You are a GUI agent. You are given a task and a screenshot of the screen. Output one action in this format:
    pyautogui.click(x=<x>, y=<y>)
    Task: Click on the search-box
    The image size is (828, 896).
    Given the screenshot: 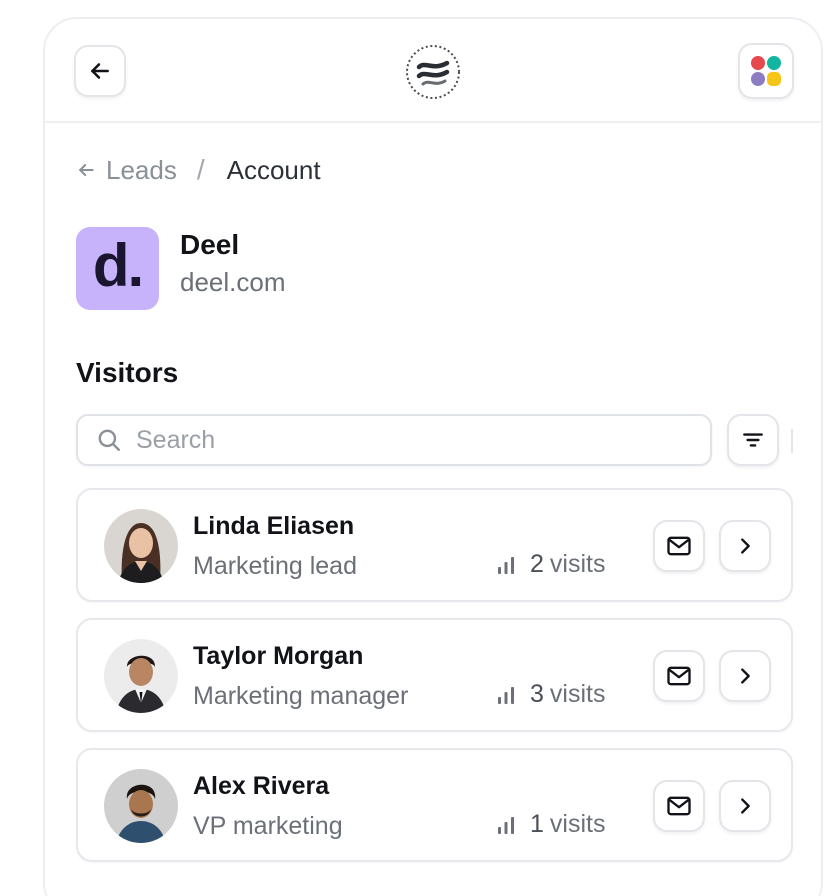 What is the action you would take?
    pyautogui.click(x=394, y=440)
    